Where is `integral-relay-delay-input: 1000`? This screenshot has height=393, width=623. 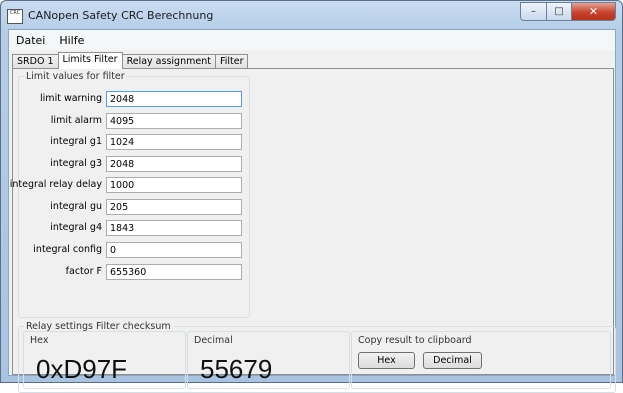 integral-relay-delay-input: 1000 is located at coordinates (174, 185).